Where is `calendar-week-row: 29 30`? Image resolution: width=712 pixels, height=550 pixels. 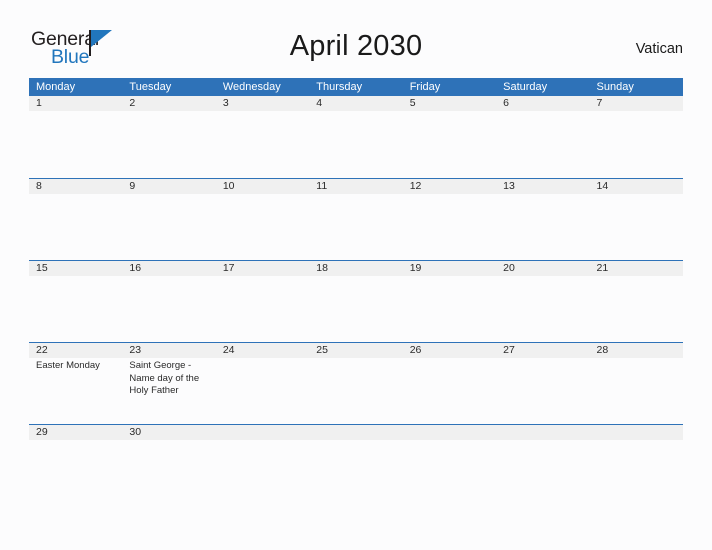 calendar-week-row: 29 30 is located at coordinates (356, 433).